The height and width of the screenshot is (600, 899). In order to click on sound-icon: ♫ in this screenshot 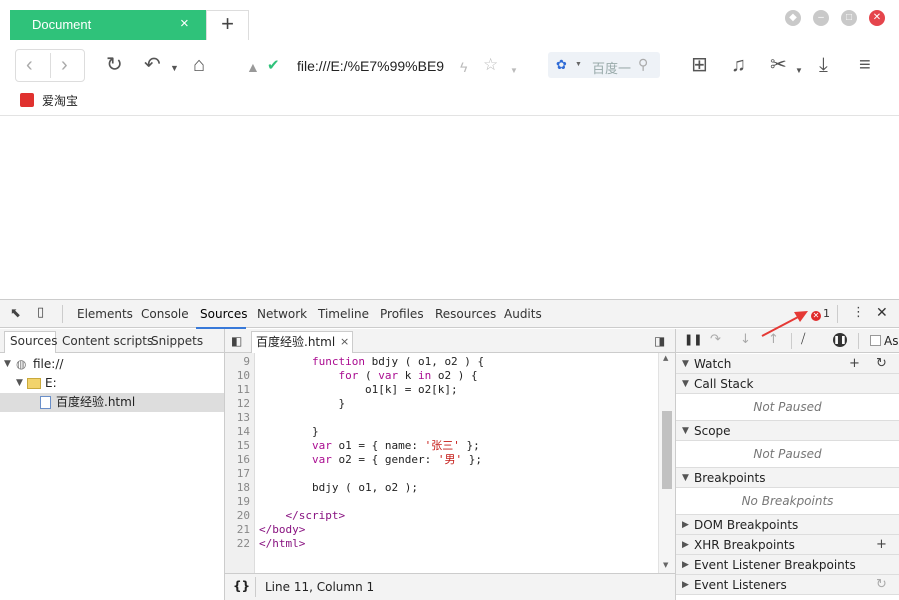, I will do `click(738, 65)`.